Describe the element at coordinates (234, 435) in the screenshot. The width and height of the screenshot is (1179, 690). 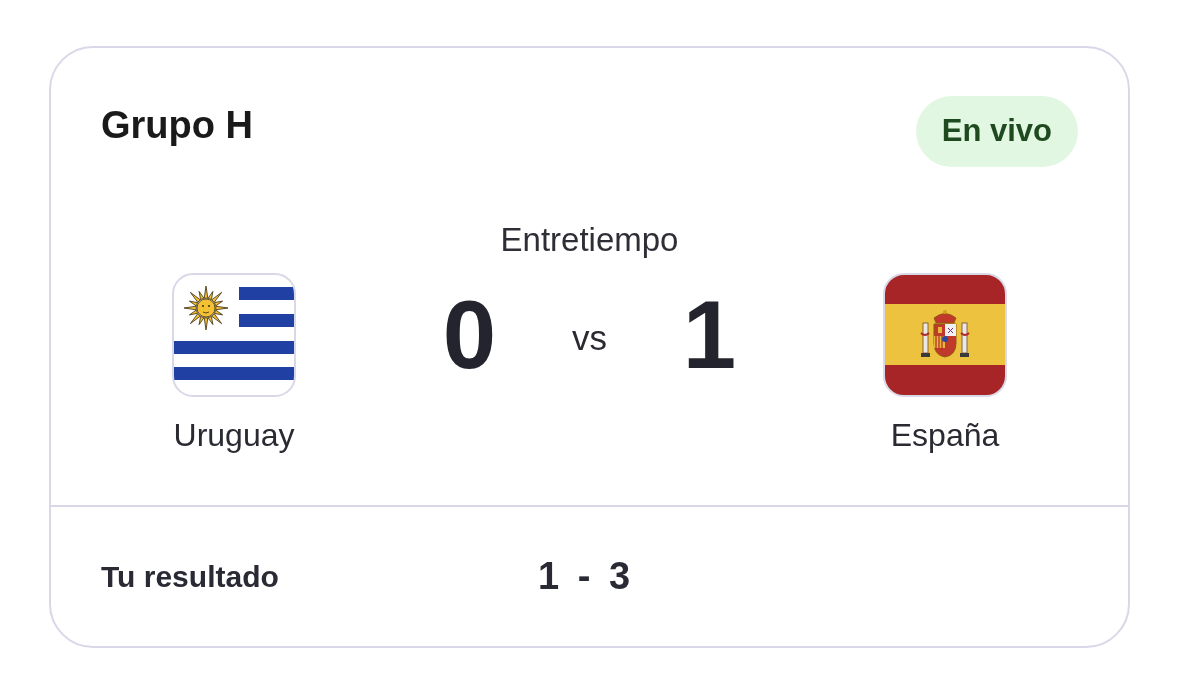
I see `team-name: Uruguay` at that location.